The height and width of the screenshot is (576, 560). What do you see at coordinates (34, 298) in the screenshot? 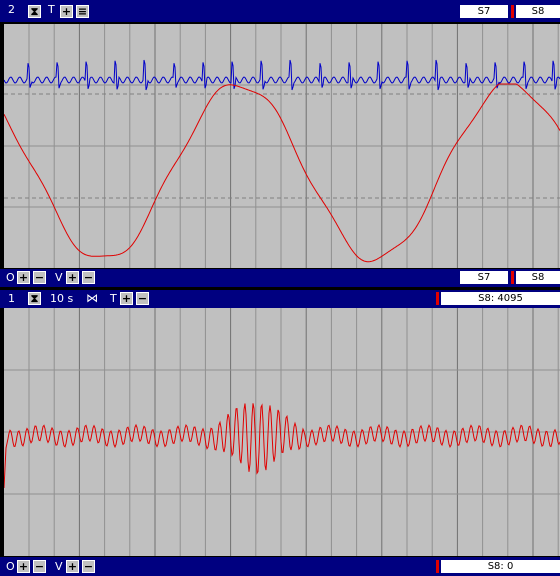
I see `bottom-hourglass-icon: ⧗` at bounding box center [34, 298].